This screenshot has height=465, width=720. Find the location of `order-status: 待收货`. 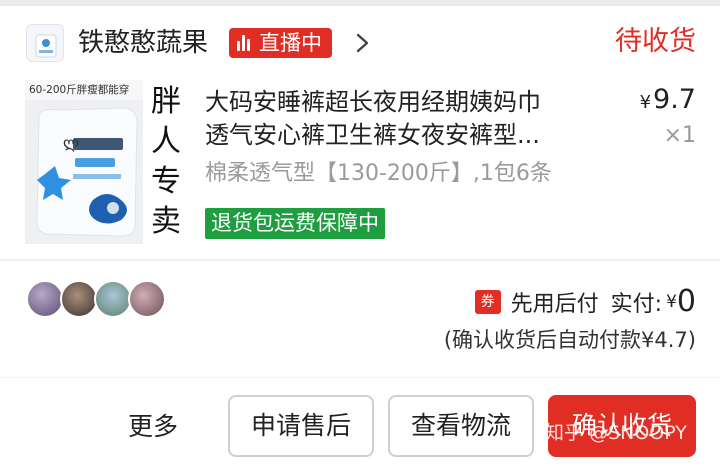

order-status: 待收货 is located at coordinates (655, 41).